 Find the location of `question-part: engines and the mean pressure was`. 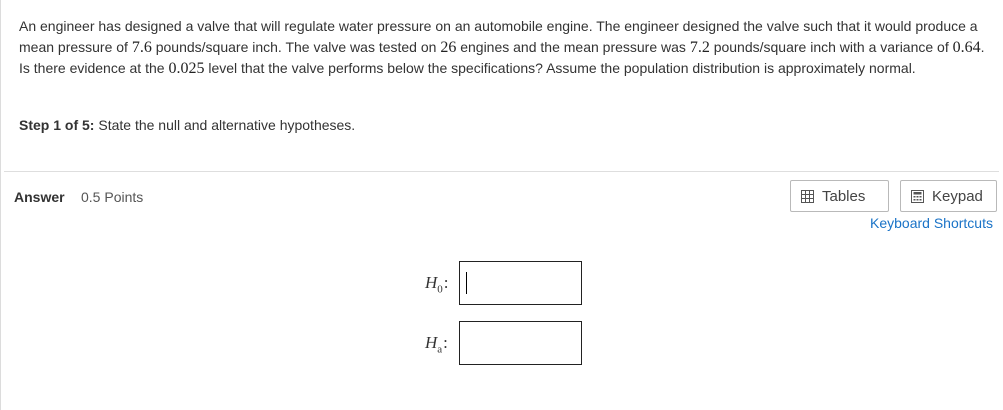

question-part: engines and the mean pressure was is located at coordinates (573, 46).